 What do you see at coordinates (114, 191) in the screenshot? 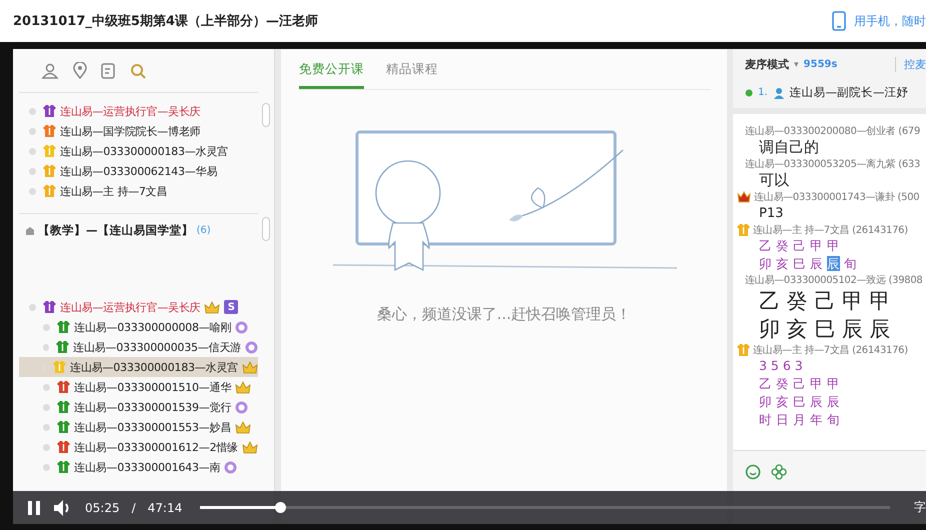
I see `member-name: 连山易—主 持—7文昌` at bounding box center [114, 191].